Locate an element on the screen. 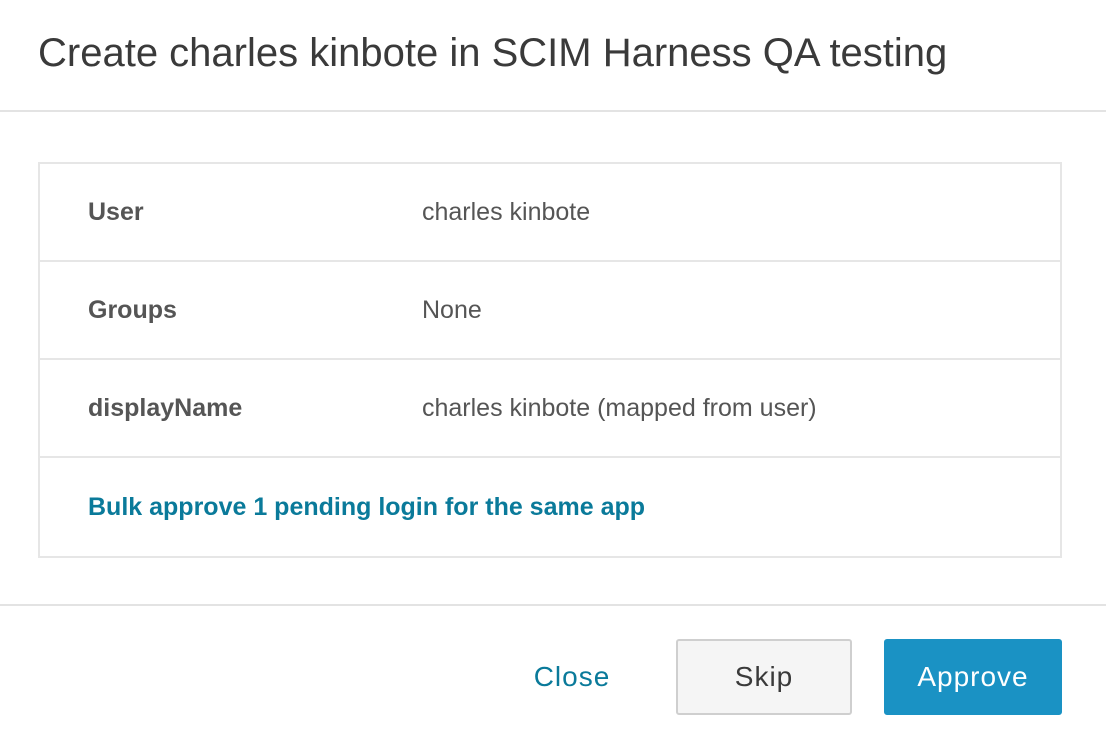  detail-row-user: User charles kinbote is located at coordinates (550, 213).